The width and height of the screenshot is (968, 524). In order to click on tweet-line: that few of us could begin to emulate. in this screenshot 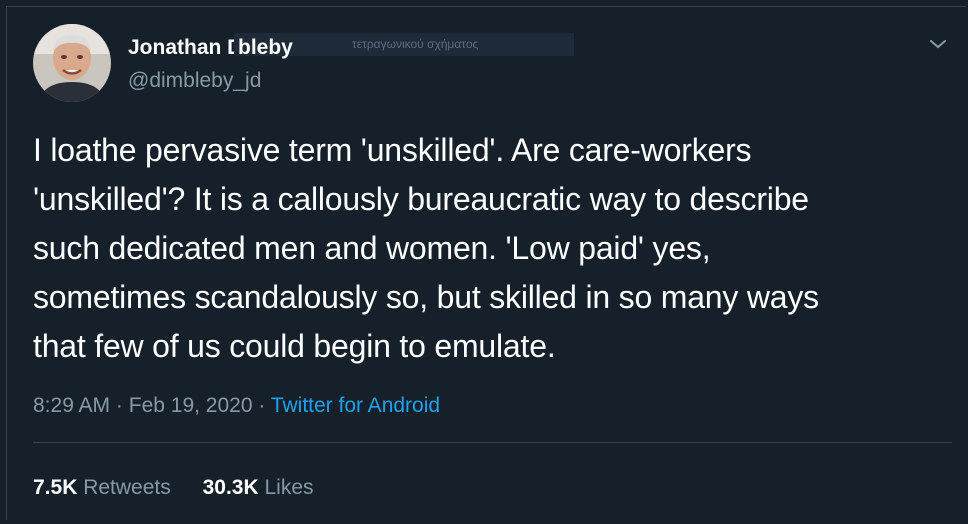, I will do `click(294, 346)`.